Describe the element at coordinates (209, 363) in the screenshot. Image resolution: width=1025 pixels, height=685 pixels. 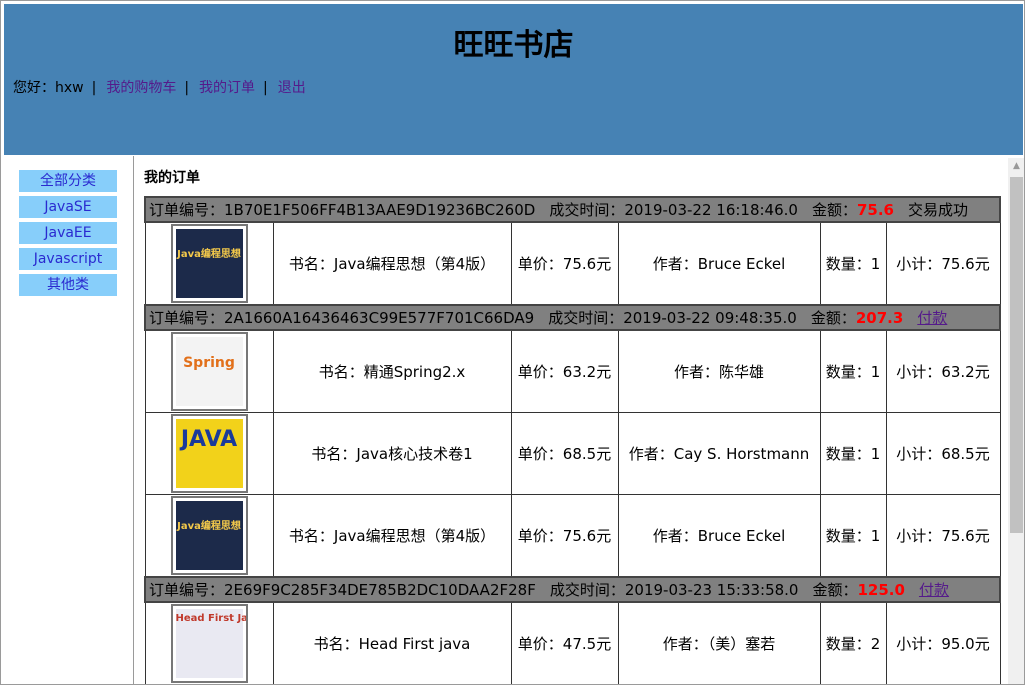
I see `cover-title: Spring` at that location.